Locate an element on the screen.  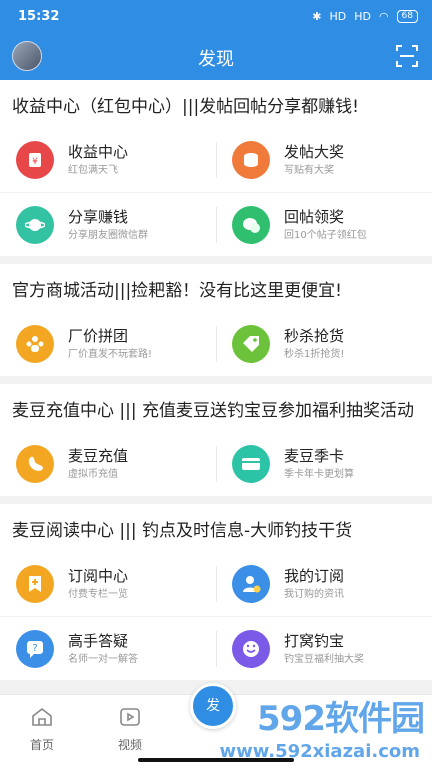
feature-item: 分享赚钱分享朋友圈微信群 is located at coordinates (108, 224).